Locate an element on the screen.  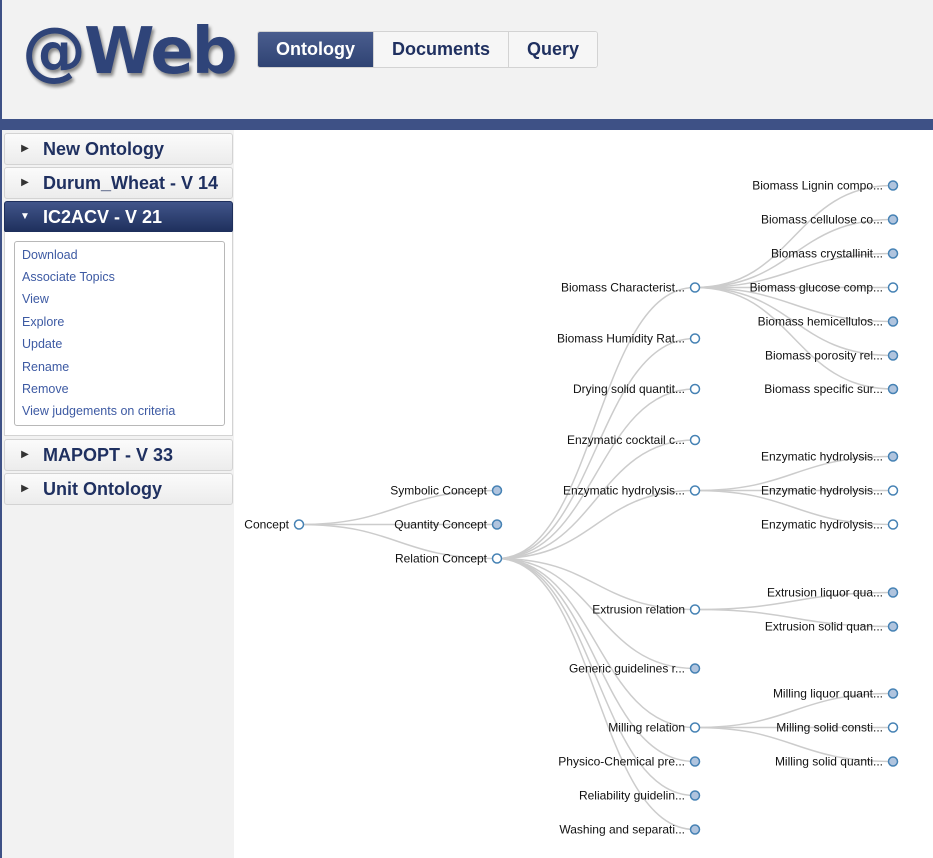
tree-node-level1: Symbolic Concept is located at coordinates (446, 491).